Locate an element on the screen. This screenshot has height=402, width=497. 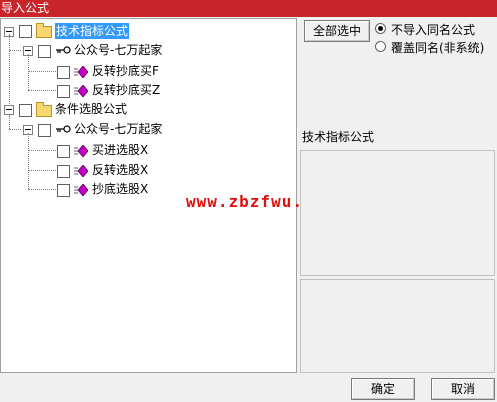
radio-skip-duplicate-label: 不导入同名公式 is located at coordinates (433, 29).